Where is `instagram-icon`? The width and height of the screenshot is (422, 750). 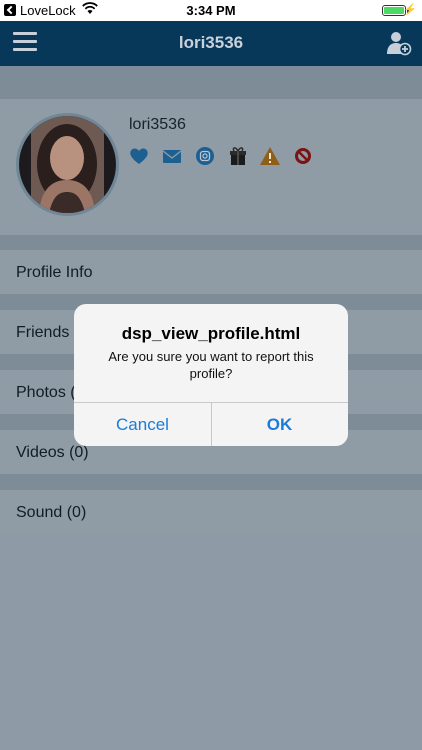
instagram-icon is located at coordinates (205, 156).